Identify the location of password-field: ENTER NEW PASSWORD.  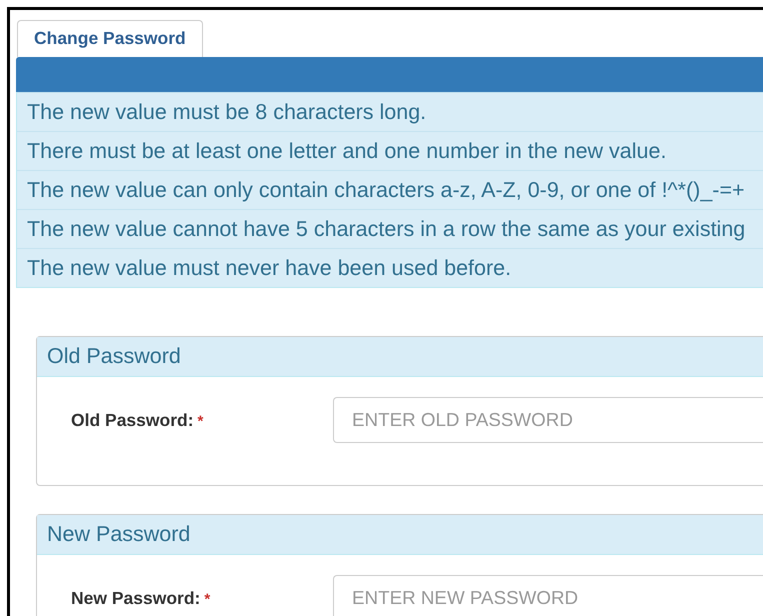
(548, 595).